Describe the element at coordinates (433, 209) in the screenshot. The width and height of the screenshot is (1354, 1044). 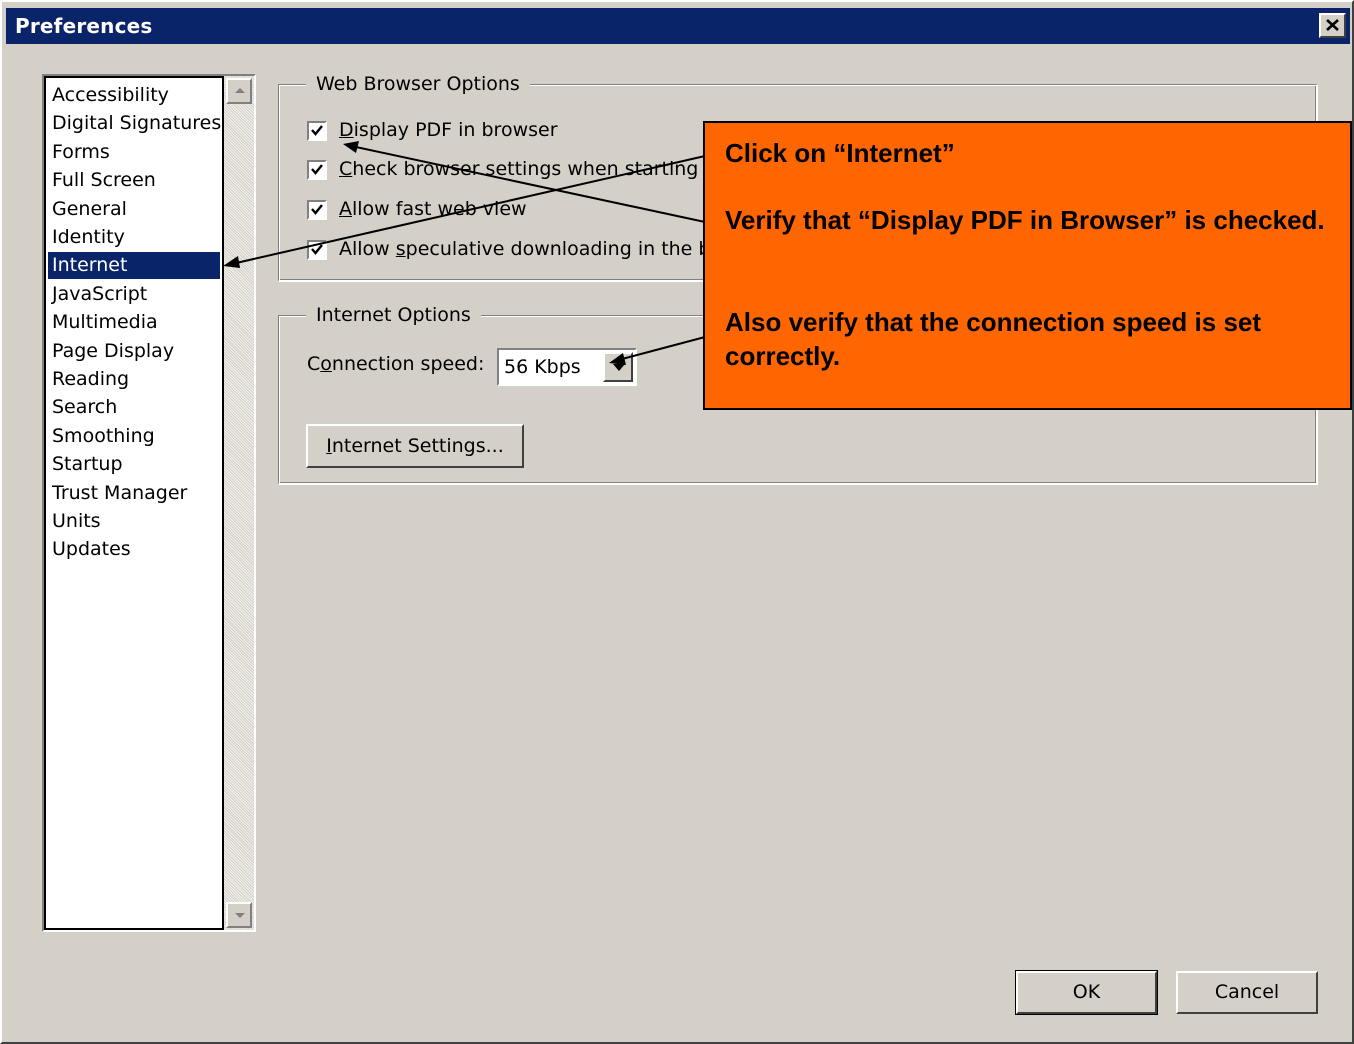
I see `fast-web-view-label: Allow fast web view` at that location.